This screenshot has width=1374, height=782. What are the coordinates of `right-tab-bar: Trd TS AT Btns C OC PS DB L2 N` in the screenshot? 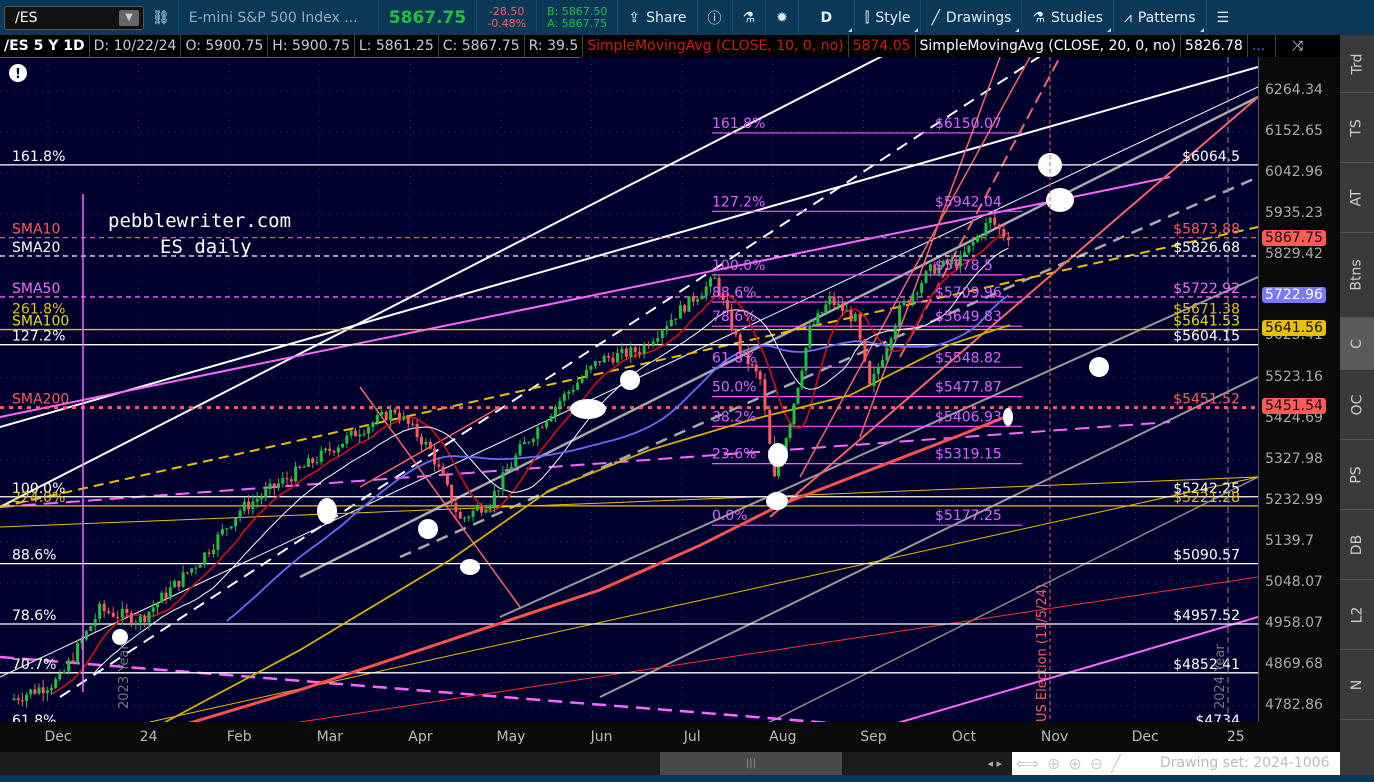 It's located at (1357, 405).